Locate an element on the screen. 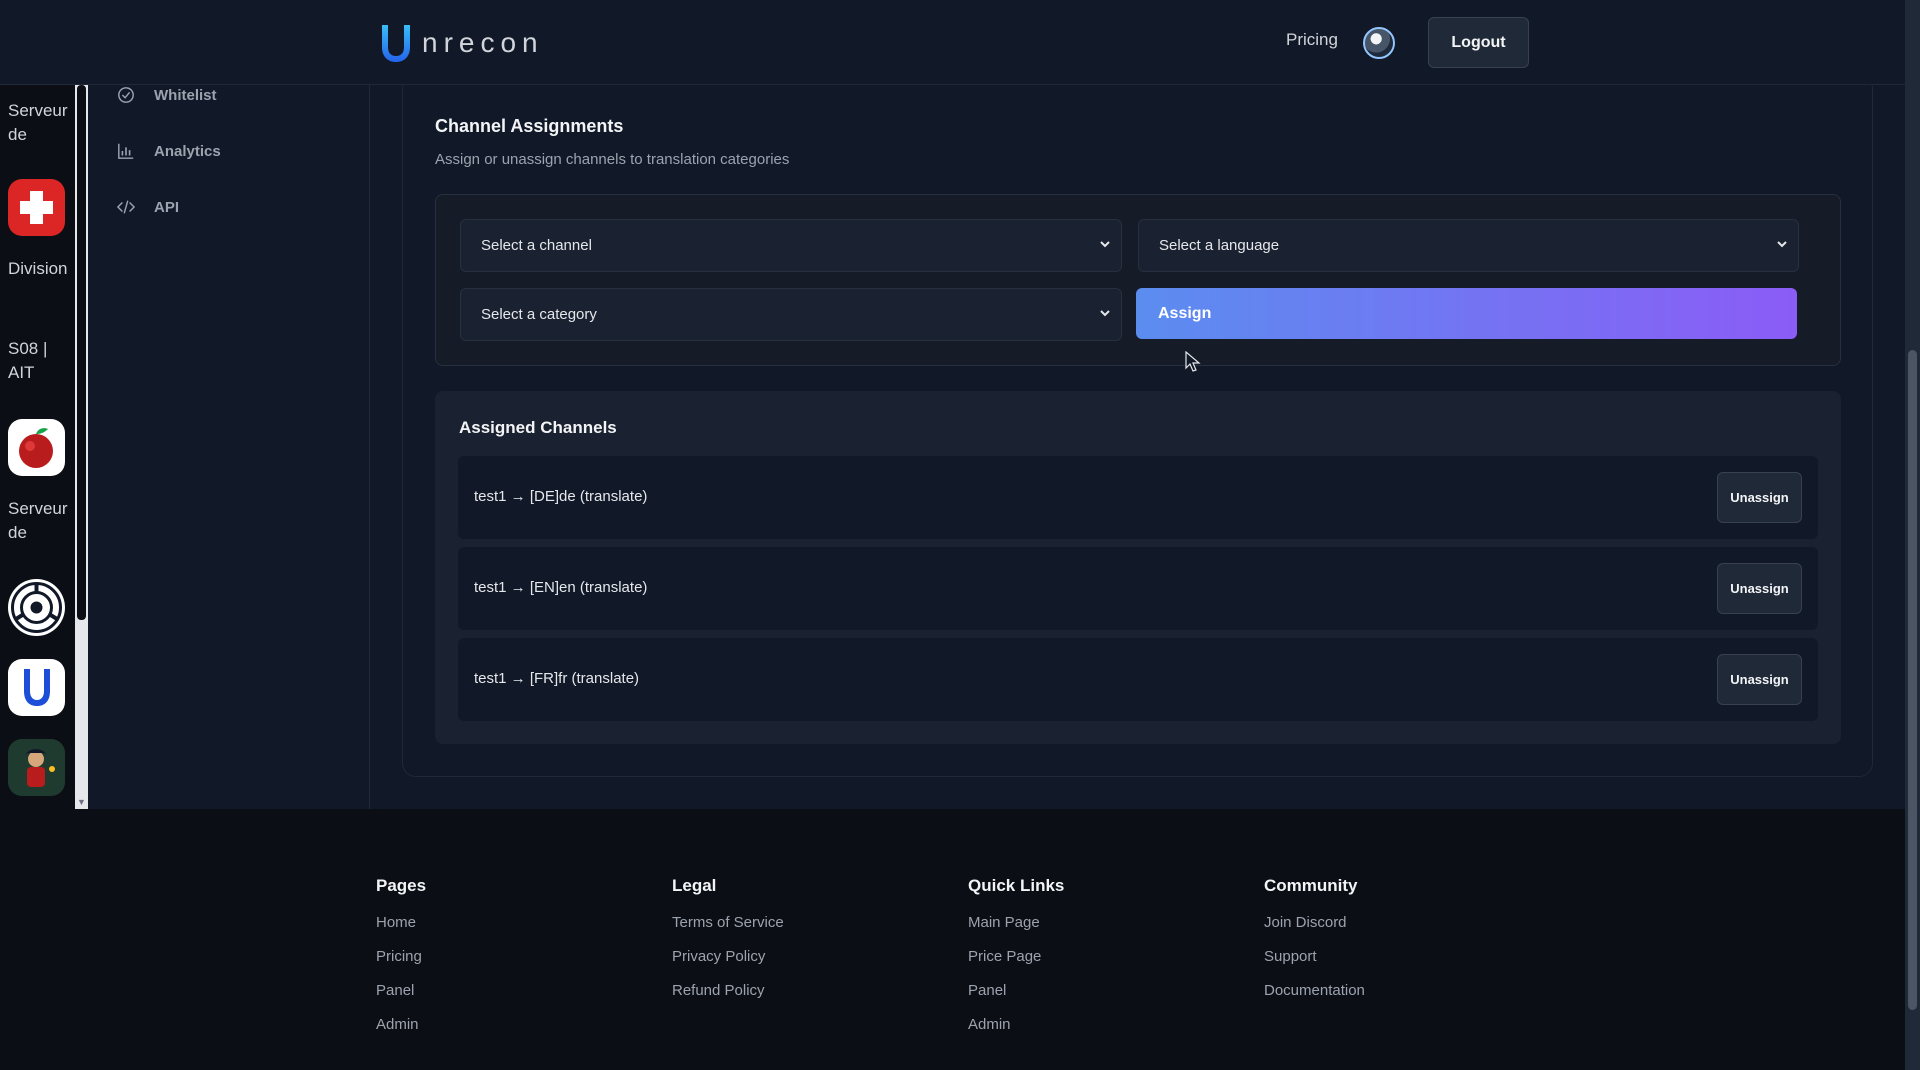 The image size is (1920, 1070). footer-link-support: Support is located at coordinates (1314, 965).